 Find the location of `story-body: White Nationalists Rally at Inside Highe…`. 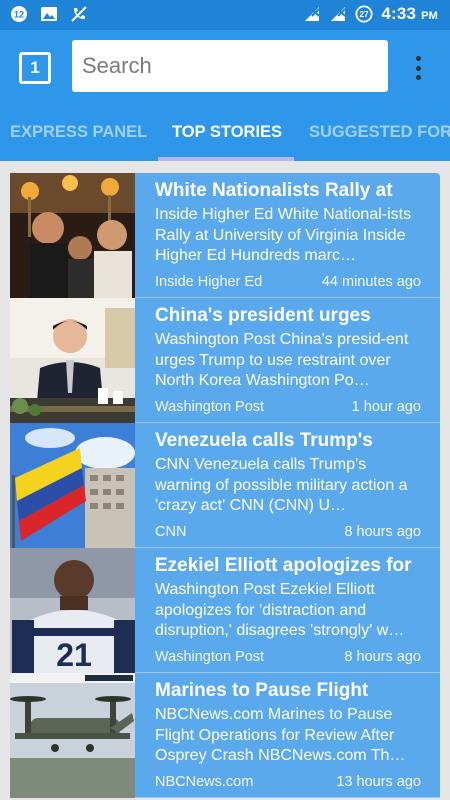

story-body: White Nationalists Rally at Inside Highe… is located at coordinates (288, 223).